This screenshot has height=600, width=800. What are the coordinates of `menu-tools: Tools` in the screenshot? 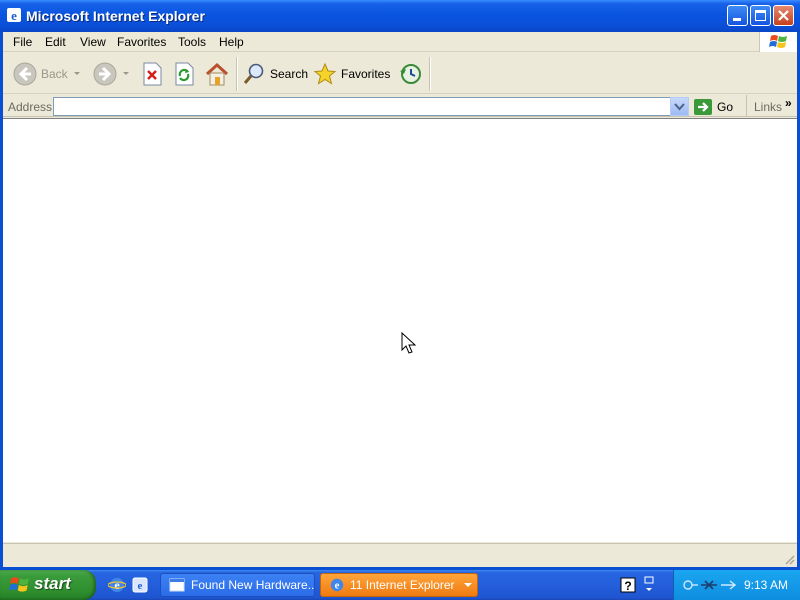 It's located at (192, 42).